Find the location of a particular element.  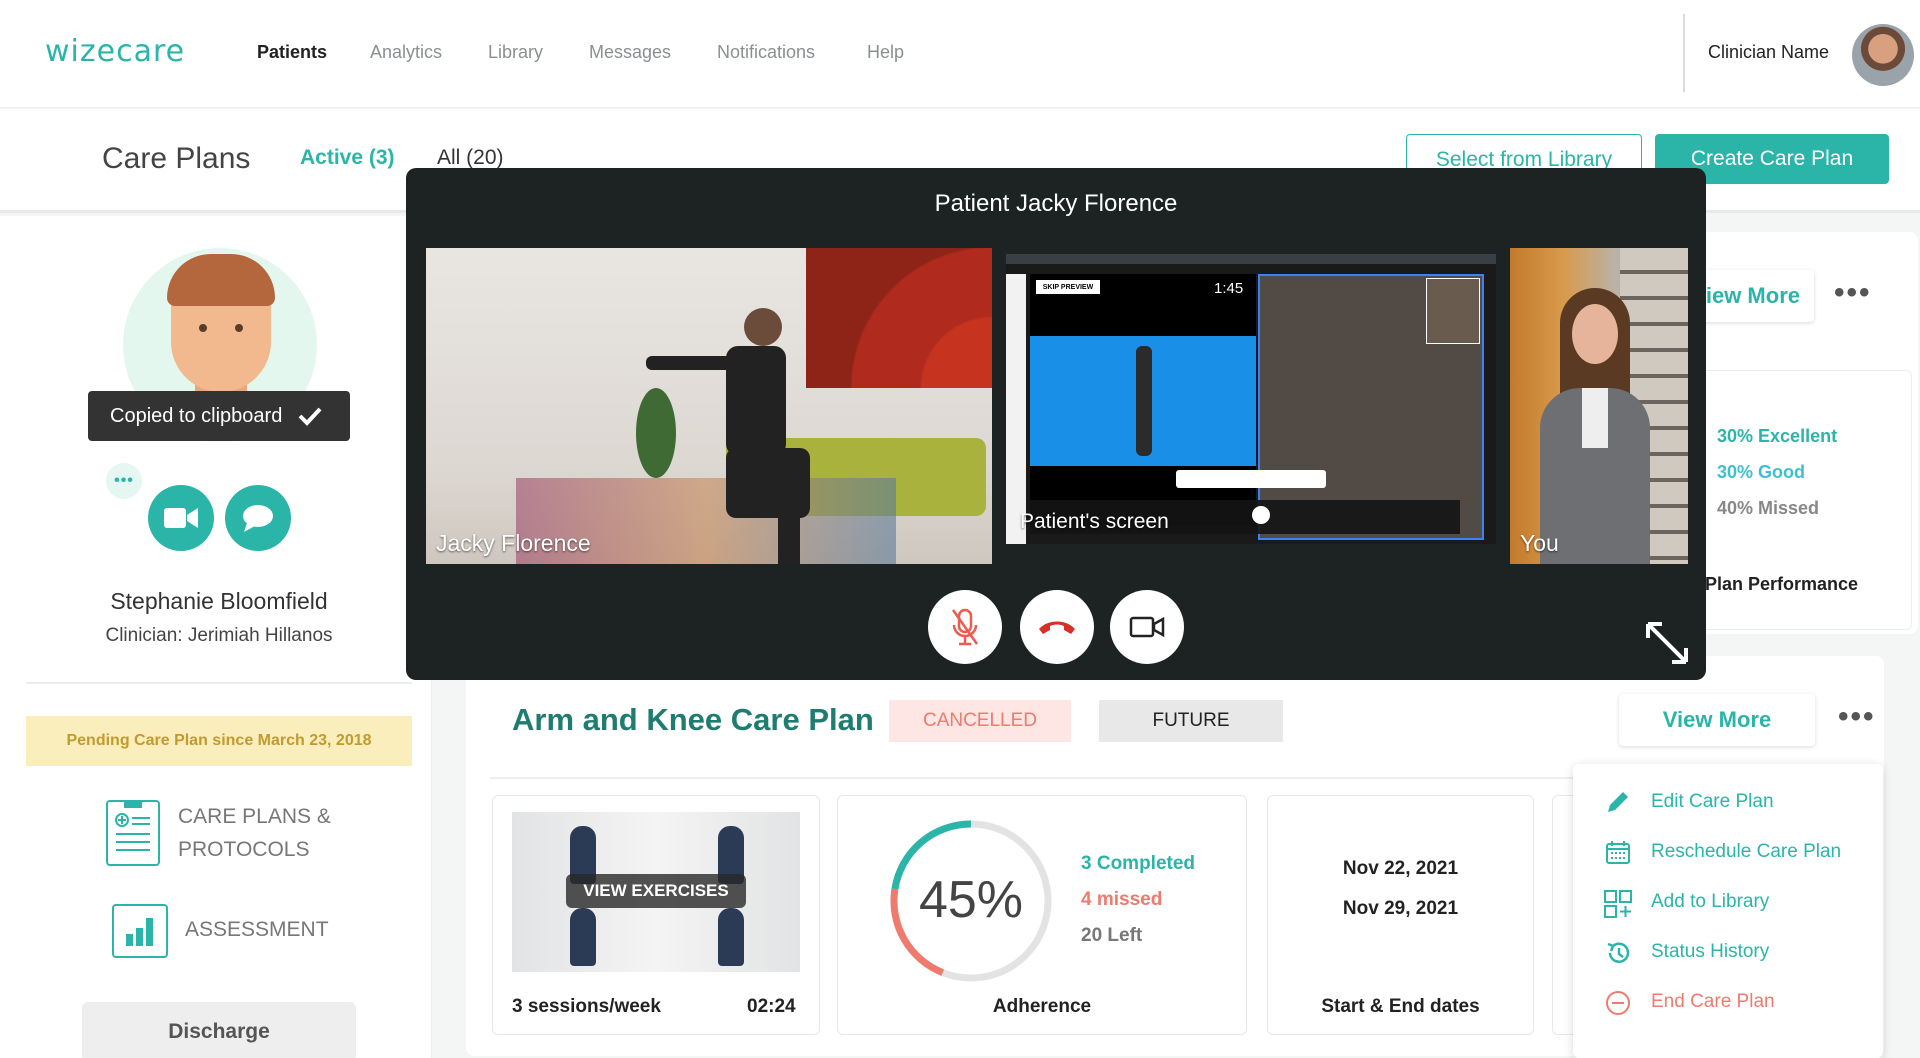

camera-toggle-button is located at coordinates (1147, 627).